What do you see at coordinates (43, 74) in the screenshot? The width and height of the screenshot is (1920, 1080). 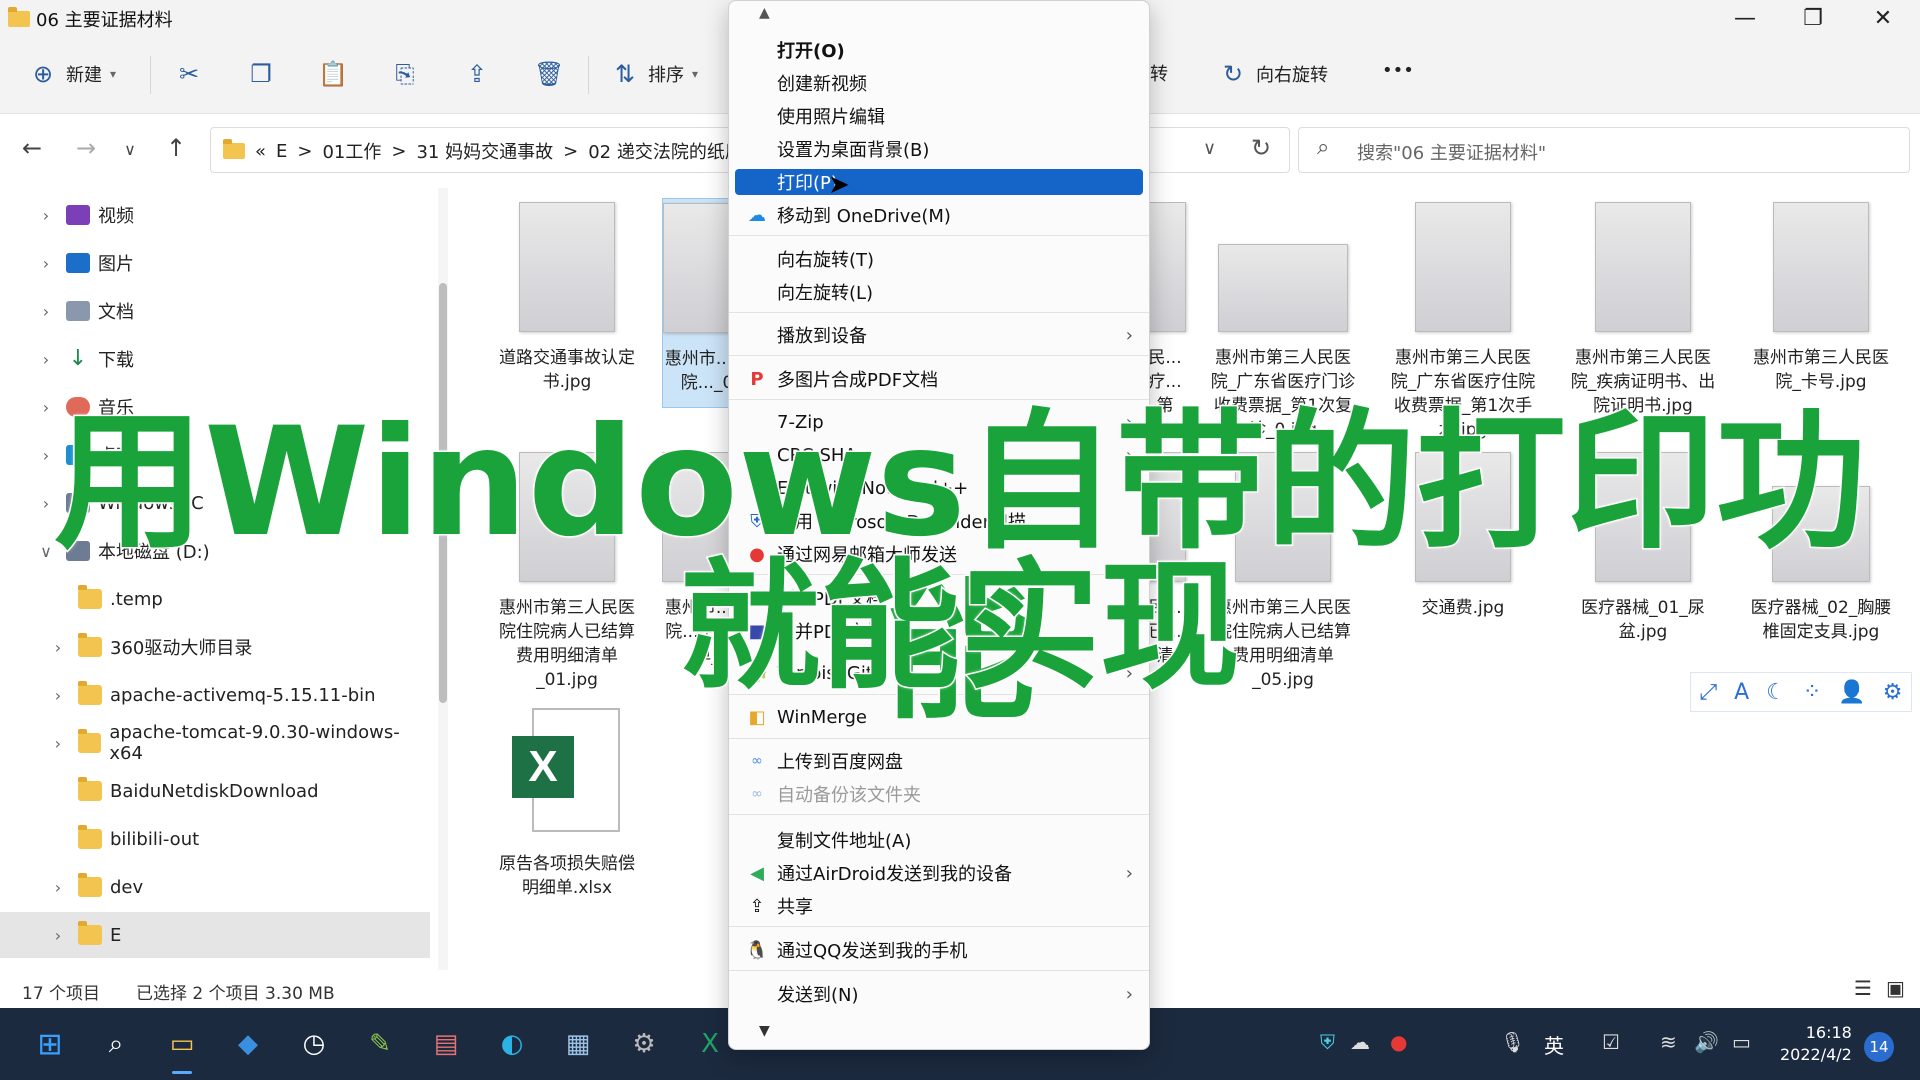 I see `plus-circle-icon: ⊕` at bounding box center [43, 74].